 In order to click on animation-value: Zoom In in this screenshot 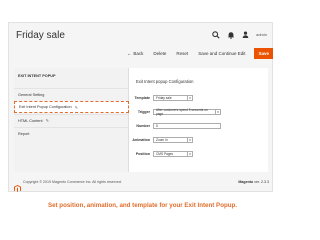, I will do `click(162, 140)`.